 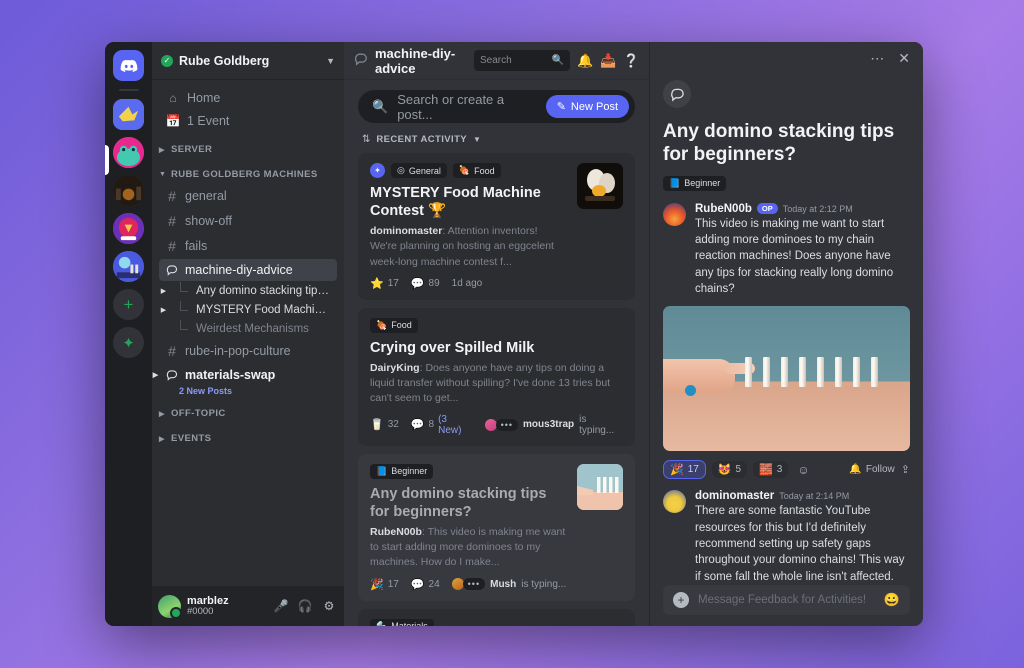 I want to click on reaction-count: 🥛 32, so click(x=384, y=424).